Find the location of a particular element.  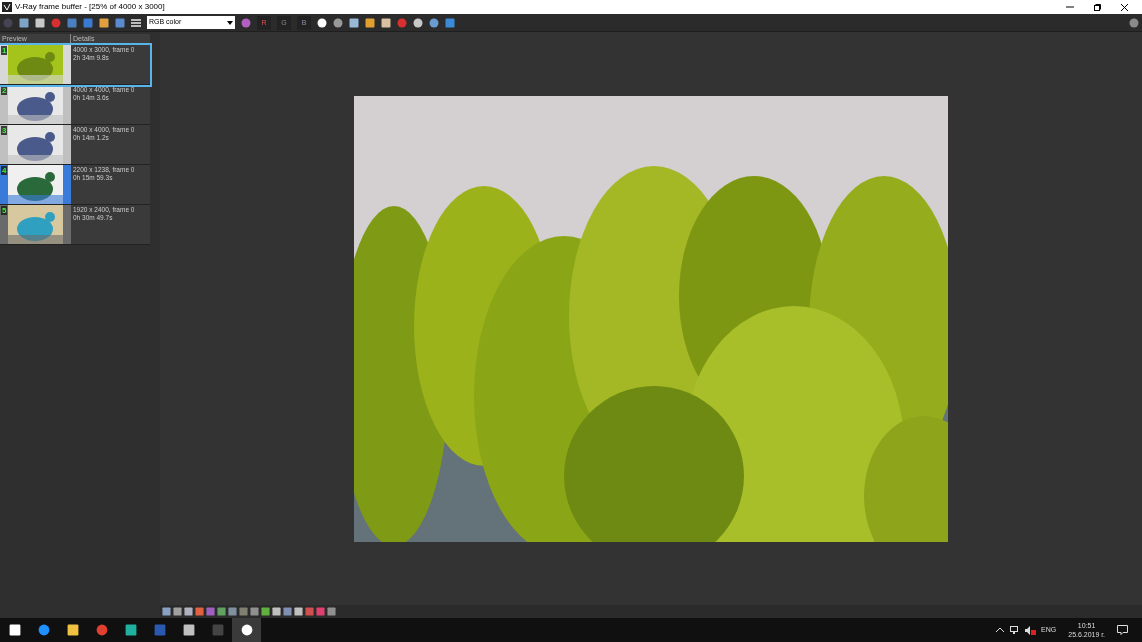

close-icon is located at coordinates (1124, 7).